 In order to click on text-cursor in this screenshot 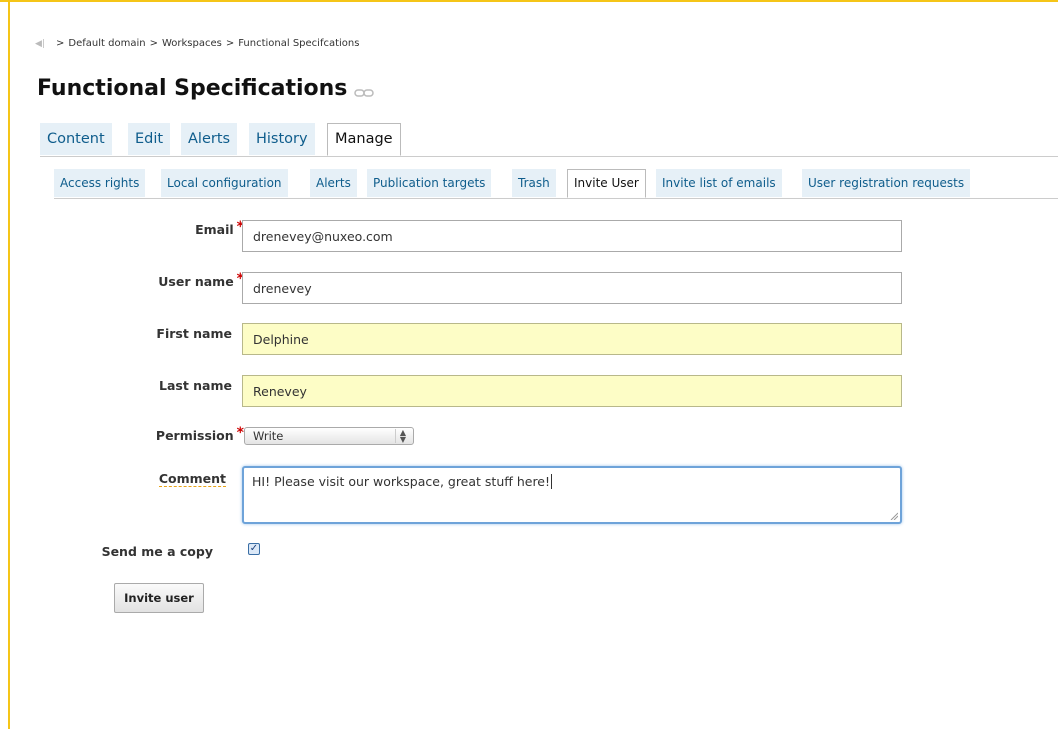, I will do `click(552, 481)`.